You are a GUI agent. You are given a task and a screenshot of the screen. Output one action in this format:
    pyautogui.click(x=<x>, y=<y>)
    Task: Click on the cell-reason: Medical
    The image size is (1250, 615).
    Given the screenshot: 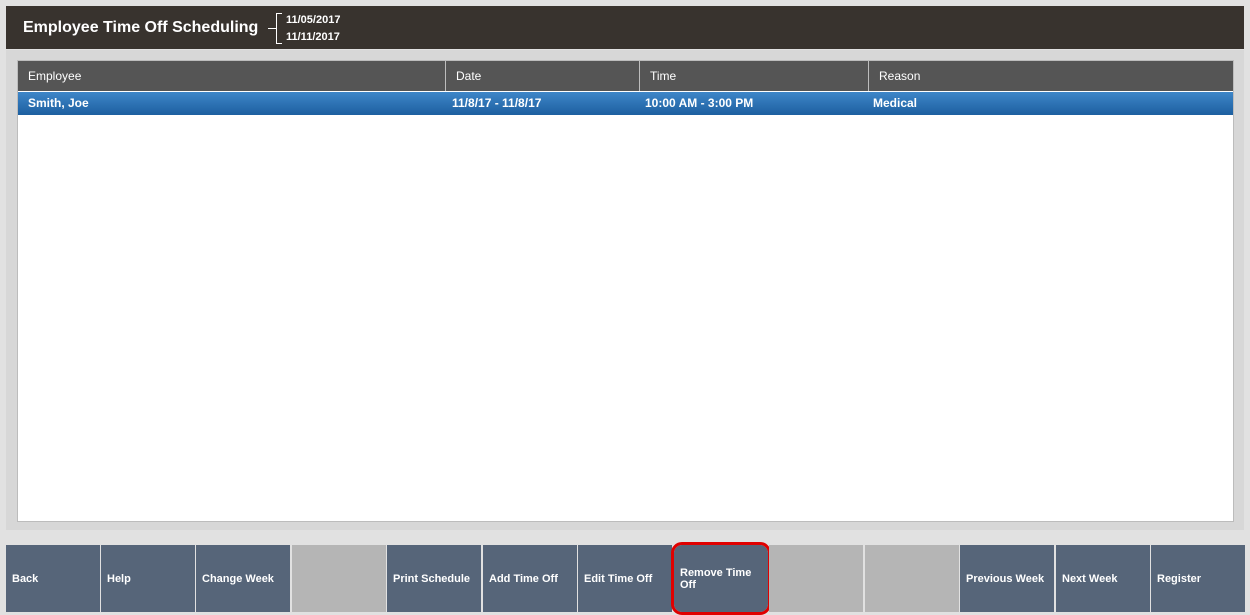 What is the action you would take?
    pyautogui.click(x=895, y=103)
    